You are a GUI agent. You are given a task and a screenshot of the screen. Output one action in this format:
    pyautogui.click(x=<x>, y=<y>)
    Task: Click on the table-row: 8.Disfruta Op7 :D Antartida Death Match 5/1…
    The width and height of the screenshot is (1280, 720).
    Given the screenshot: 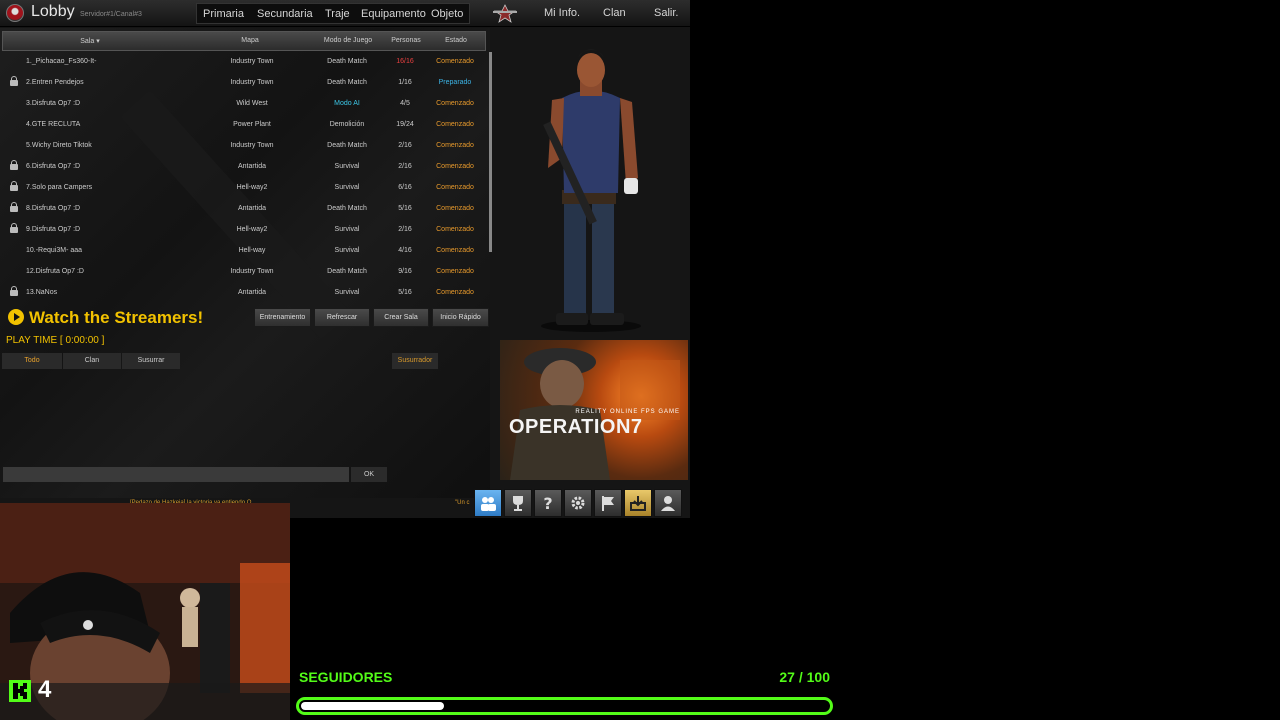 What is the action you would take?
    pyautogui.click(x=244, y=208)
    